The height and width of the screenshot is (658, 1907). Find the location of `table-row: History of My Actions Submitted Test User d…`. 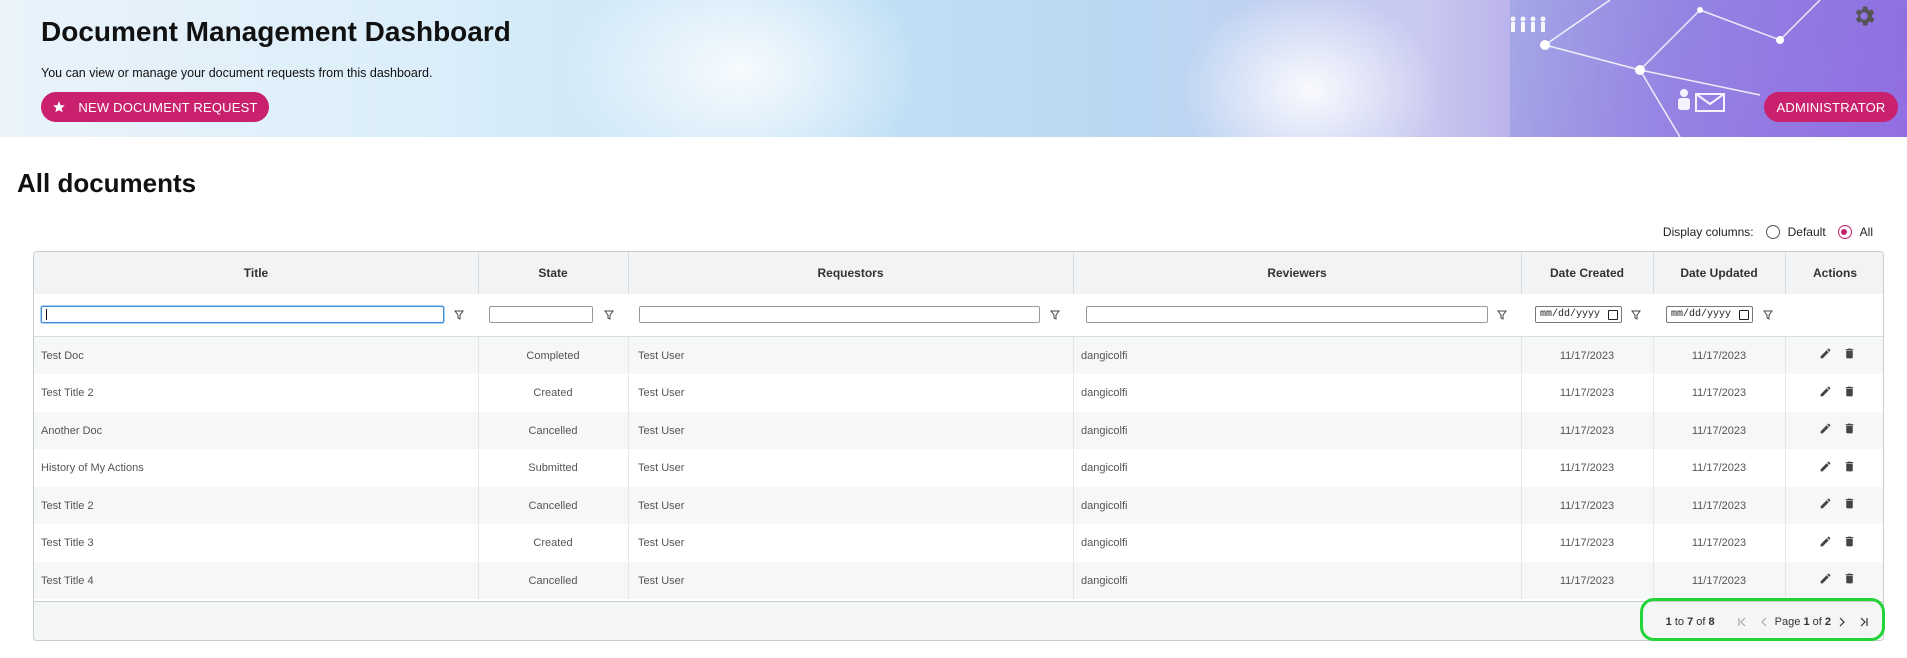

table-row: History of My Actions Submitted Test User d… is located at coordinates (958, 468).